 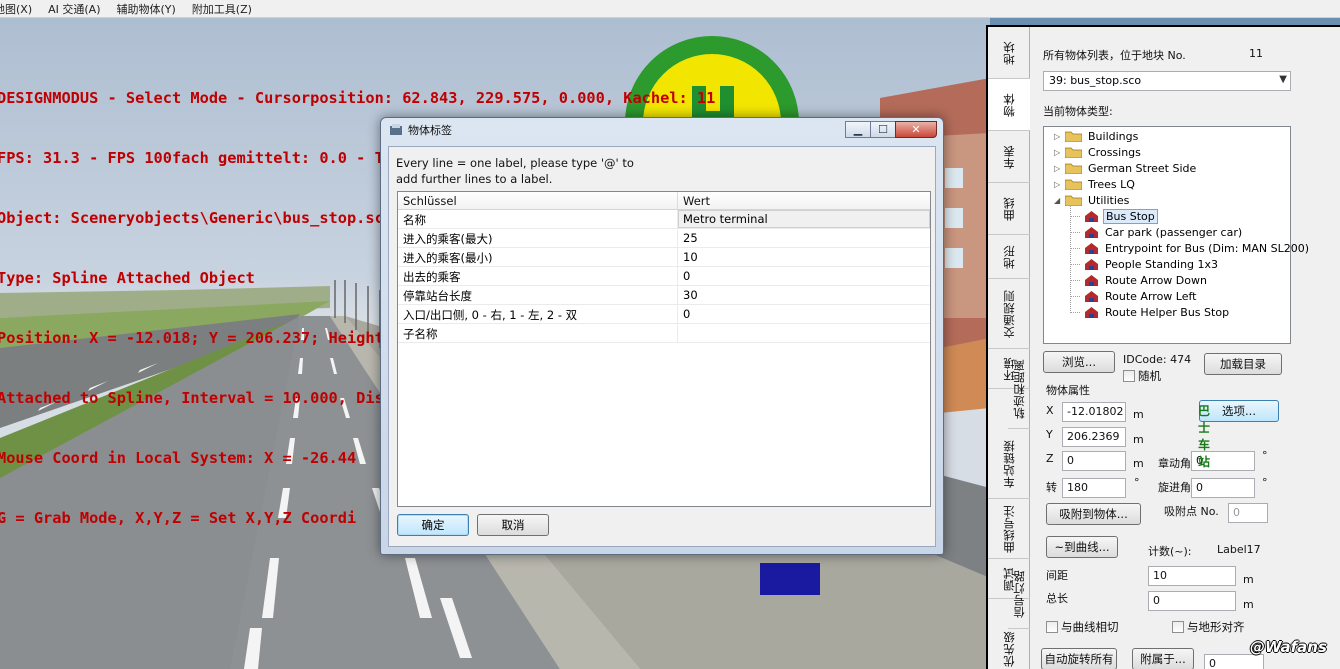 I want to click on yaw-label: 旋进角, so click(x=1174, y=487).